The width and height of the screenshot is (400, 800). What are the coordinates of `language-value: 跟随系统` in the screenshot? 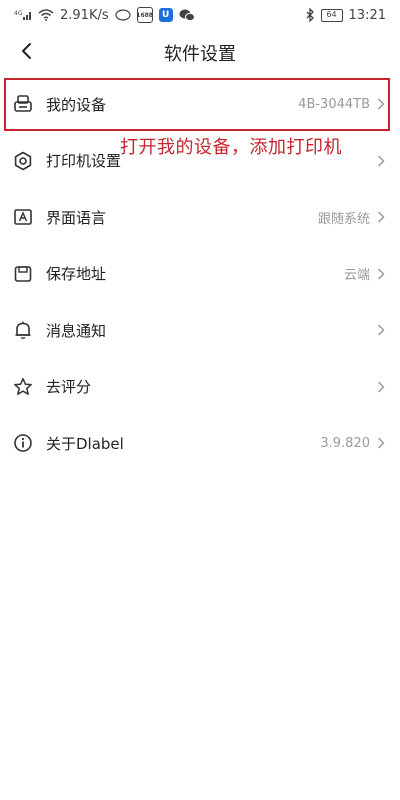 It's located at (343, 219).